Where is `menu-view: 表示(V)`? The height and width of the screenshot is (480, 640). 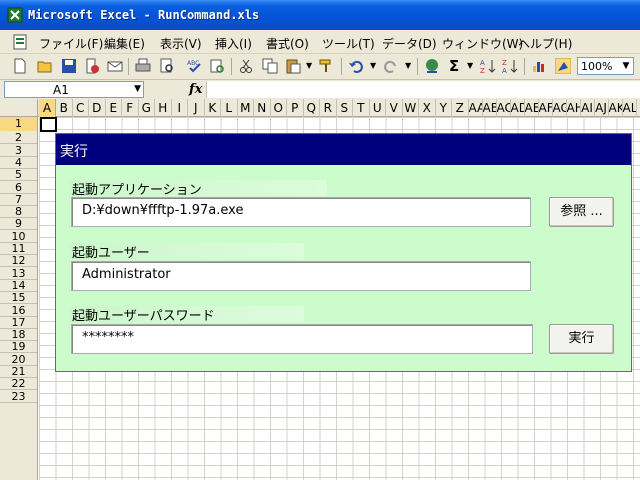
menu-view: 表示(V) is located at coordinates (181, 43).